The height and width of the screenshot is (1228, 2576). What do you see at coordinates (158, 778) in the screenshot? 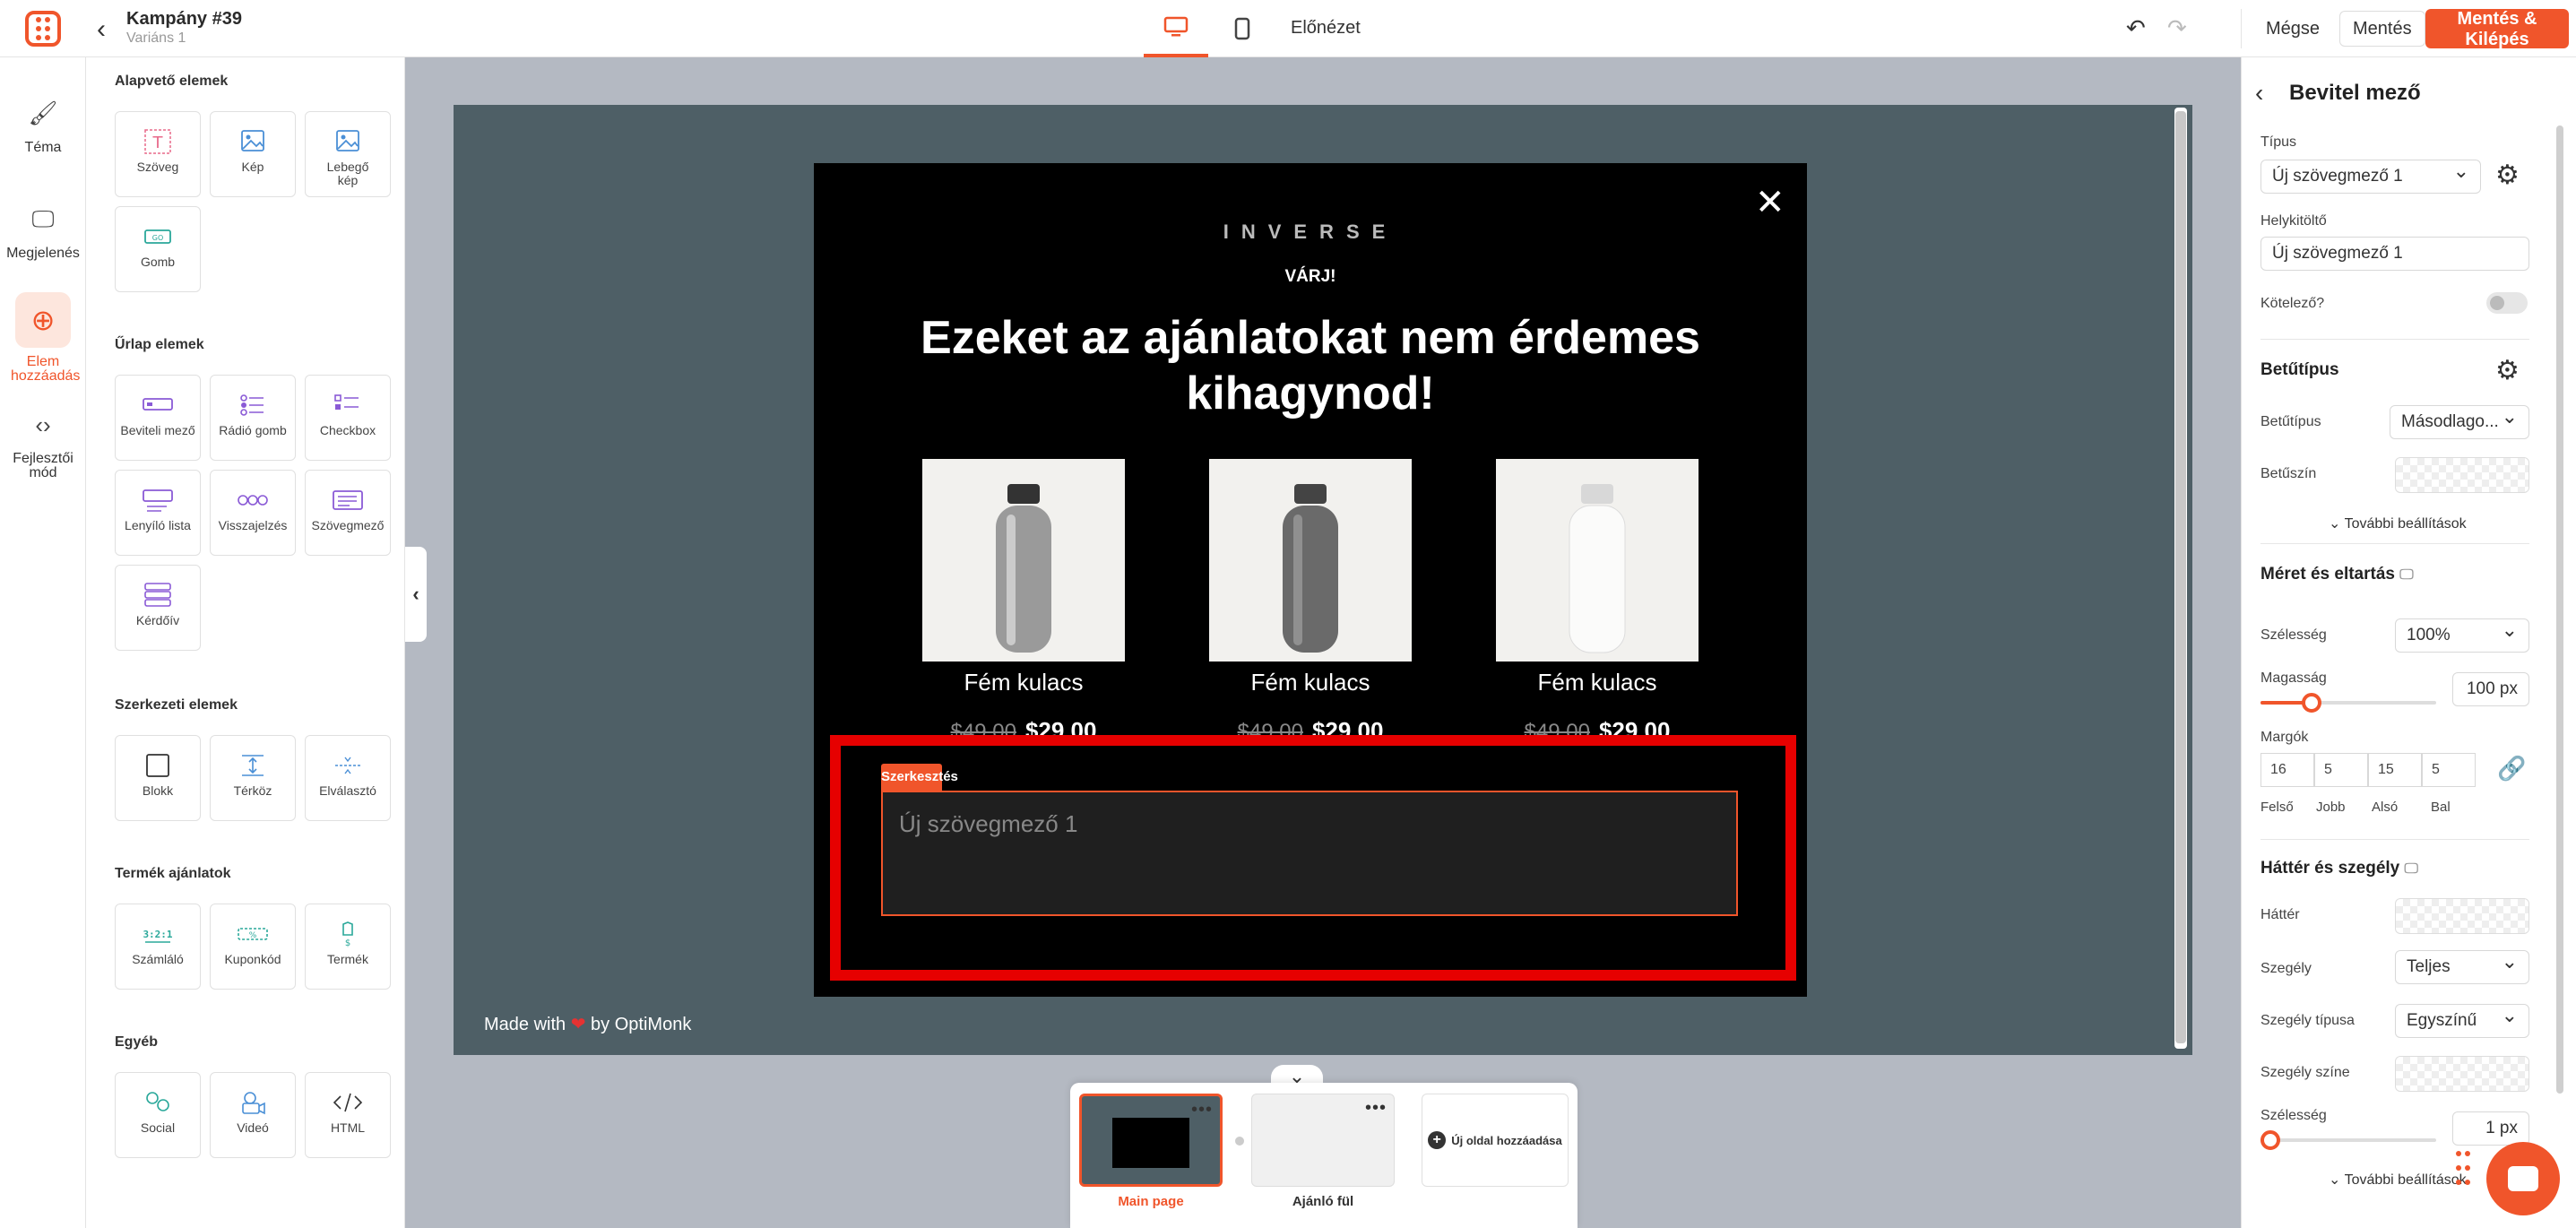
I see `tile-block: Blokk` at bounding box center [158, 778].